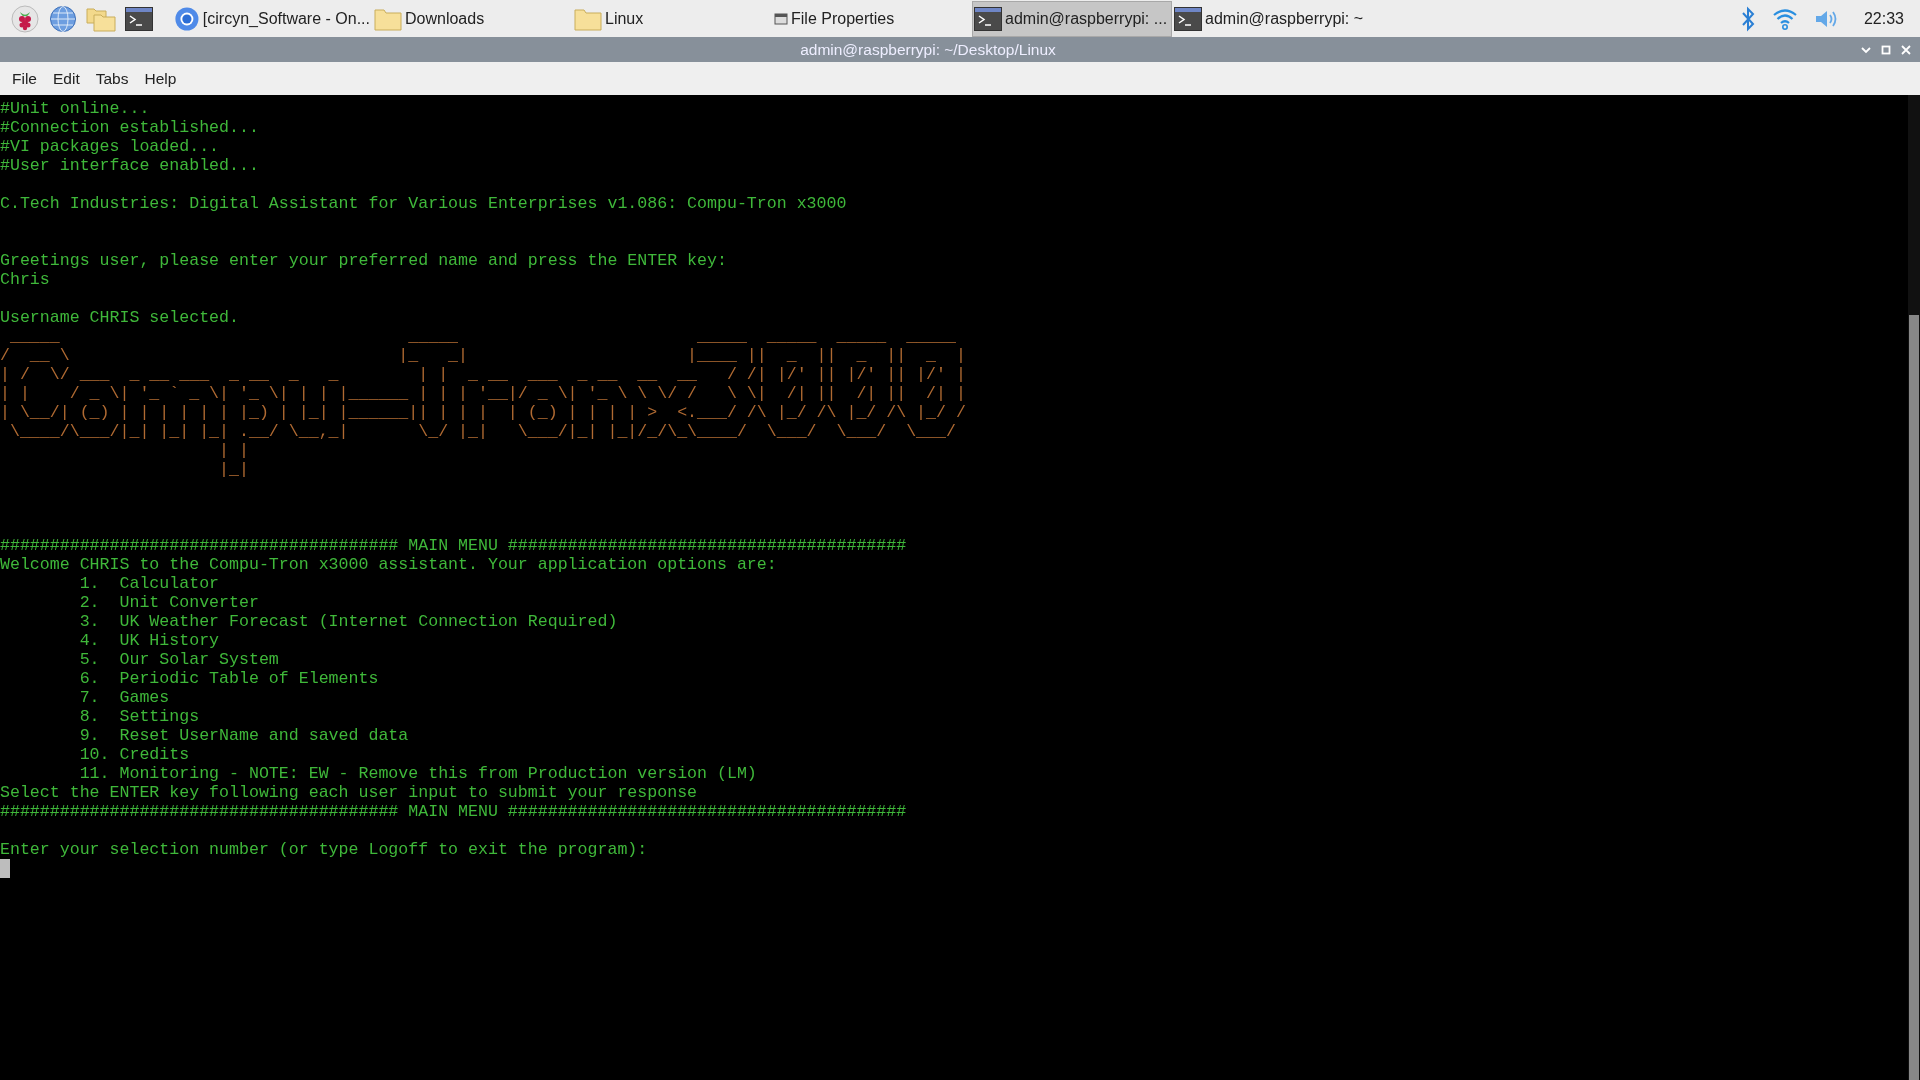 This screenshot has width=1920, height=1080. I want to click on taskbar-button: Downloads, so click(472, 18).